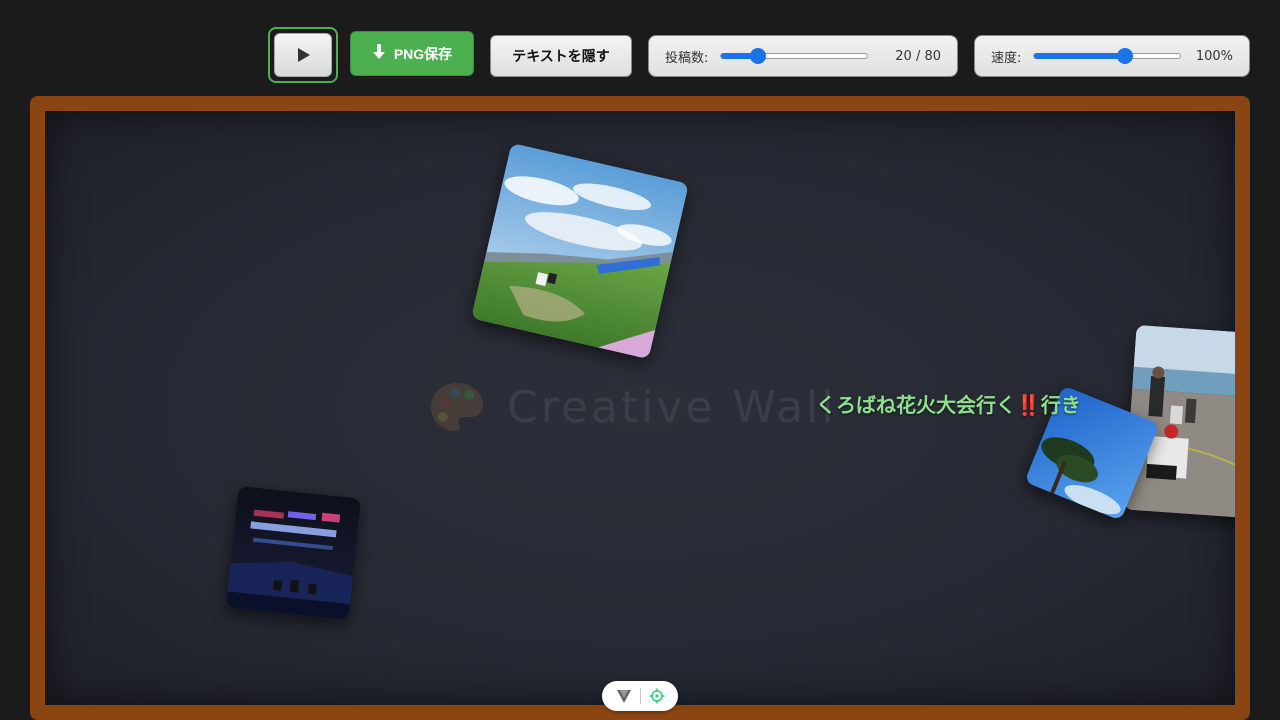  Describe the element at coordinates (423, 53) in the screenshot. I see `png-save-label: PNG保存` at that location.